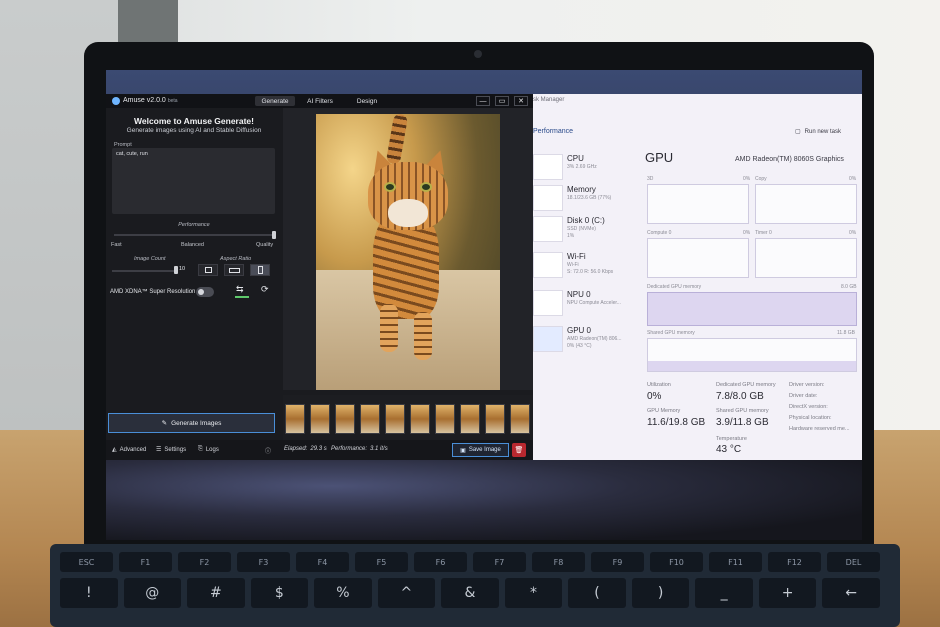 This screenshot has width=940, height=627. I want to click on maximize-button: ▭, so click(502, 101).